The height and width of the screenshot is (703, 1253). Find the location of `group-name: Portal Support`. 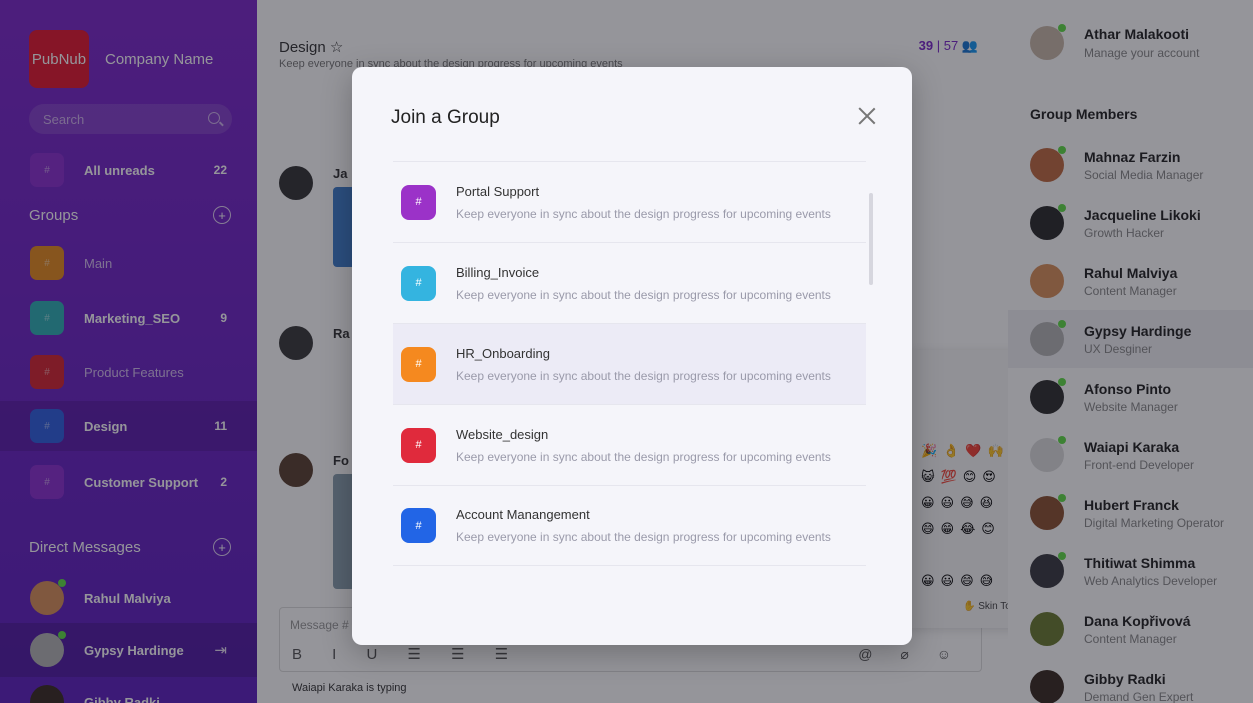

group-name: Portal Support is located at coordinates (498, 191).